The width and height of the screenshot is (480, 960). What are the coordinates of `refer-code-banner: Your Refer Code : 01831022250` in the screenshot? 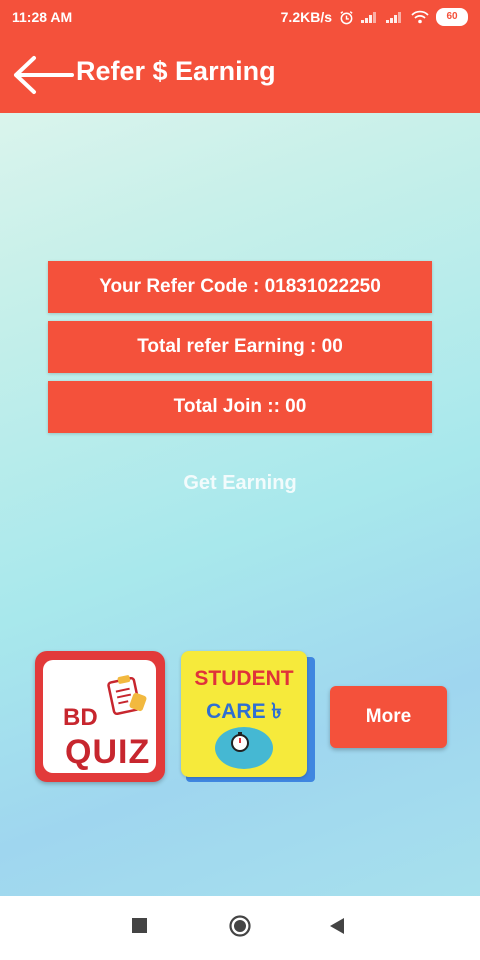 It's located at (240, 287).